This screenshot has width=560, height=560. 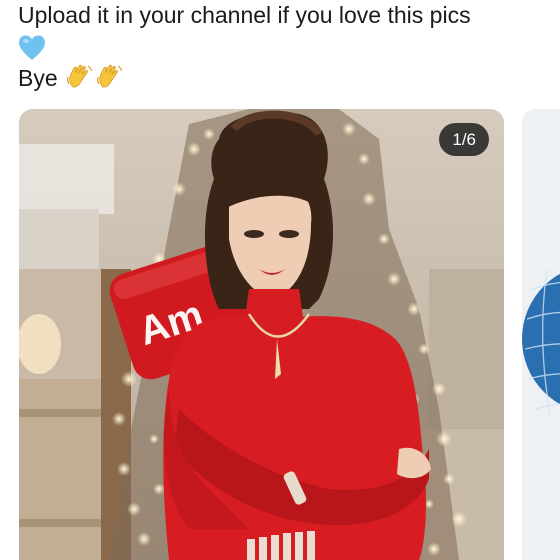 I want to click on next-photo-preview, so click(x=541, y=334).